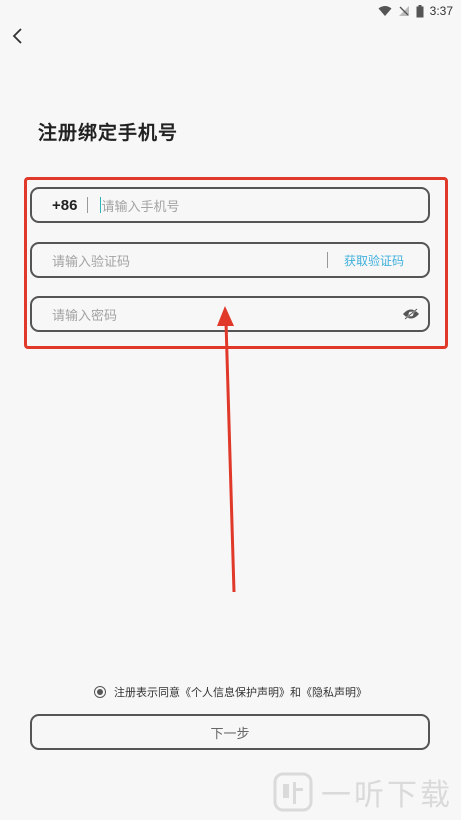 This screenshot has width=461, height=820. I want to click on agreement-text: 注册表示同意《个人信息保护声明》和《隐私声明》, so click(240, 692).